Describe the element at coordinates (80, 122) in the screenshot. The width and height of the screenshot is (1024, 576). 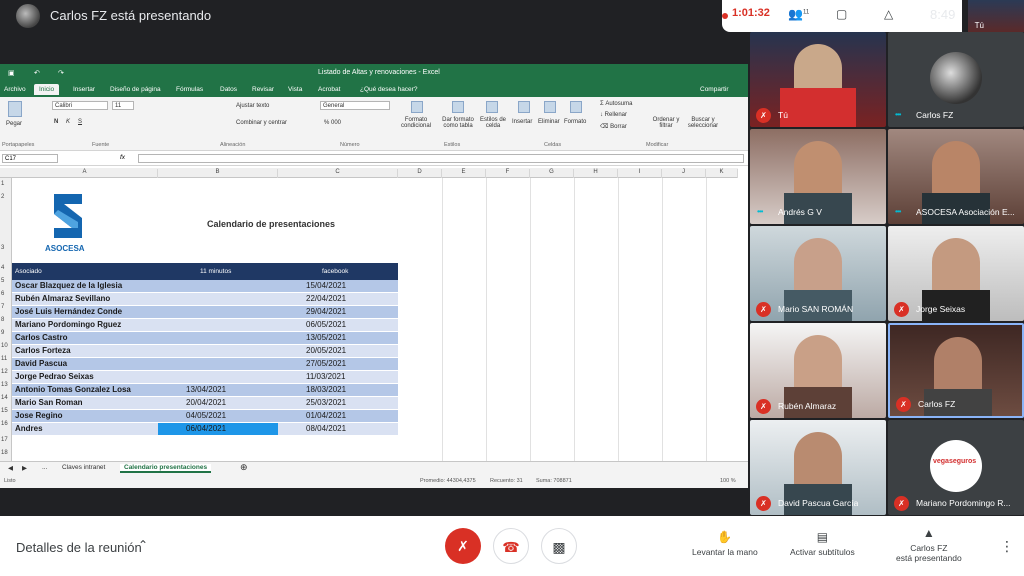
I see `underline-button: S` at that location.